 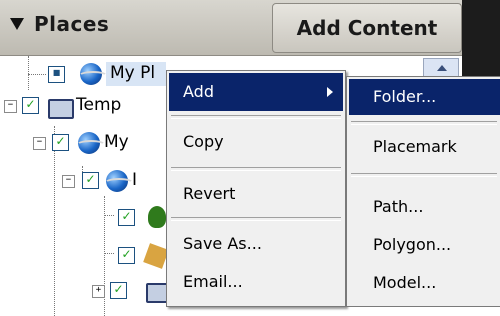 I want to click on menu-item-copy: Copy, so click(x=256, y=142).